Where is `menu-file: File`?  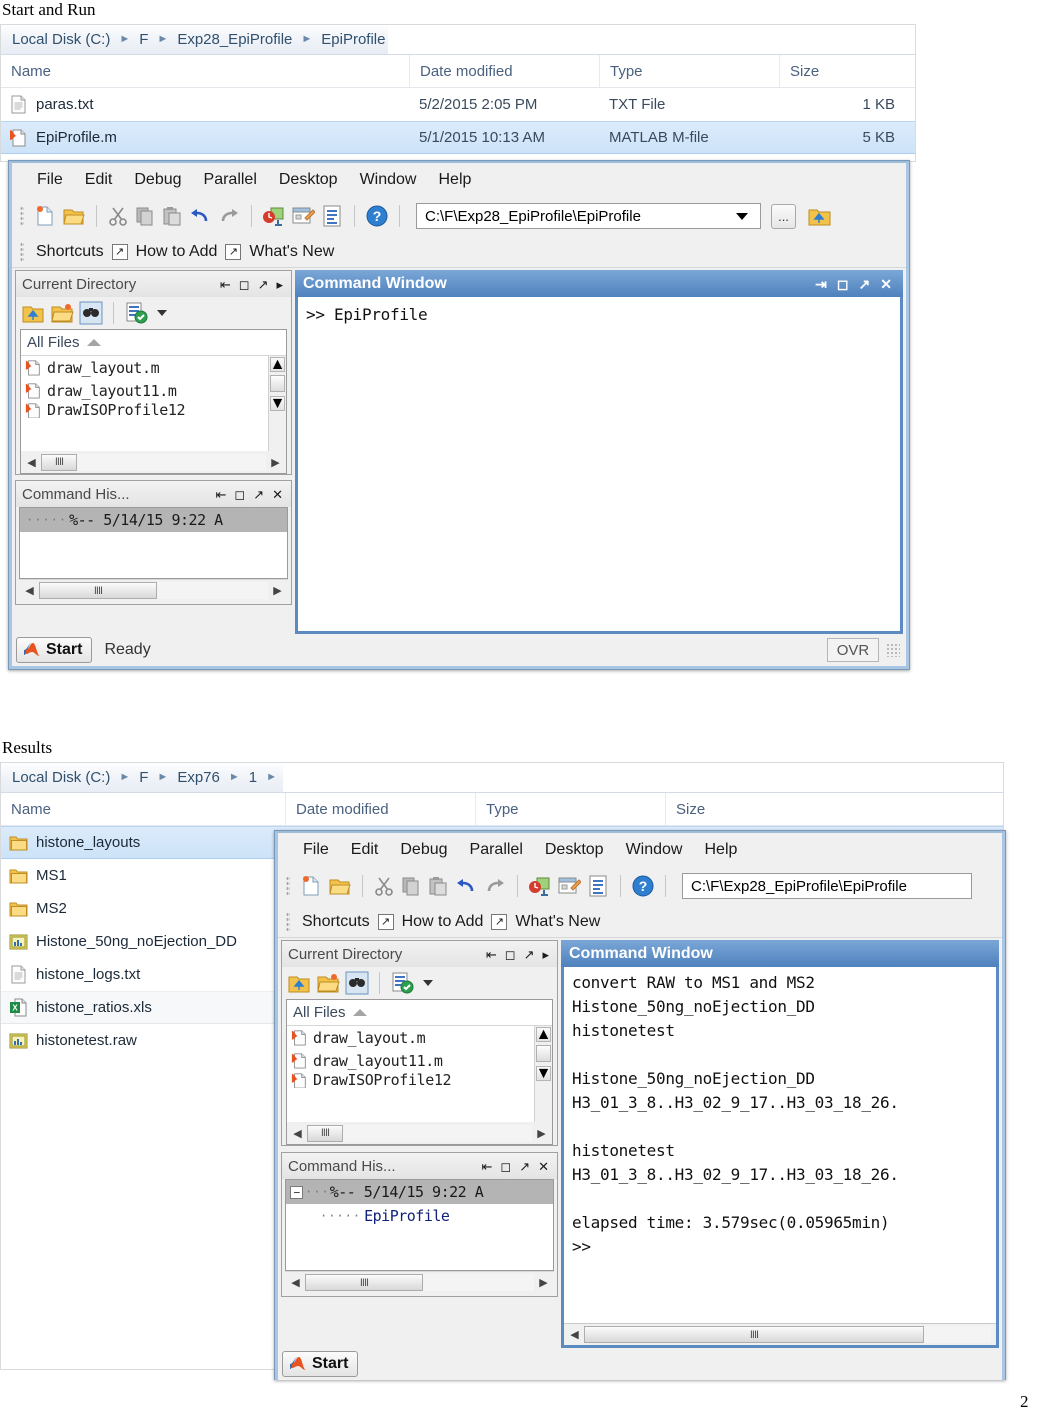
menu-file: File is located at coordinates (50, 180).